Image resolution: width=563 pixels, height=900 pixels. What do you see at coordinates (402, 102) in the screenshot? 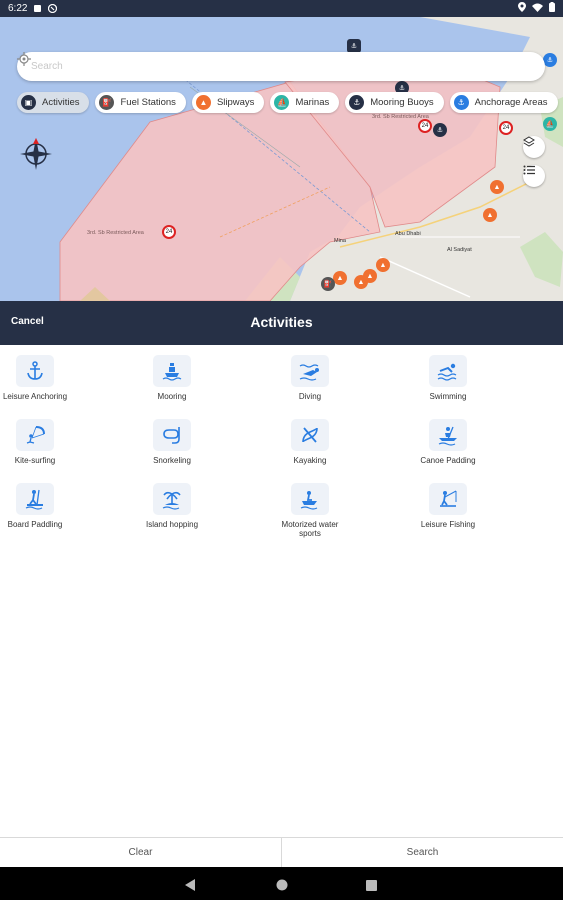
I see `chip-label: Mooring Buoys` at bounding box center [402, 102].